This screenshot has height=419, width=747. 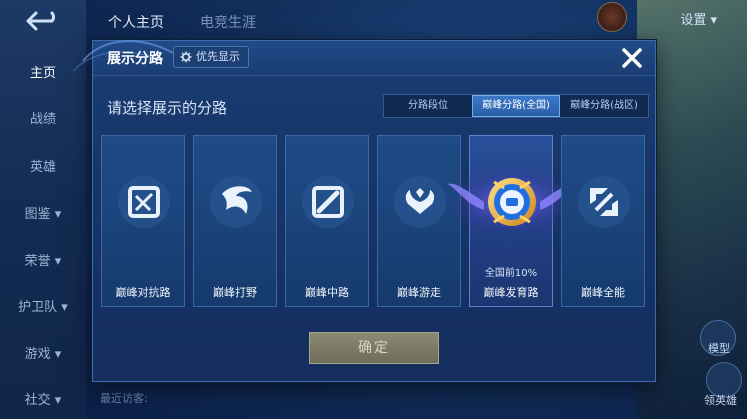 I want to click on farm-lane-badge-icon, so click(x=512, y=202).